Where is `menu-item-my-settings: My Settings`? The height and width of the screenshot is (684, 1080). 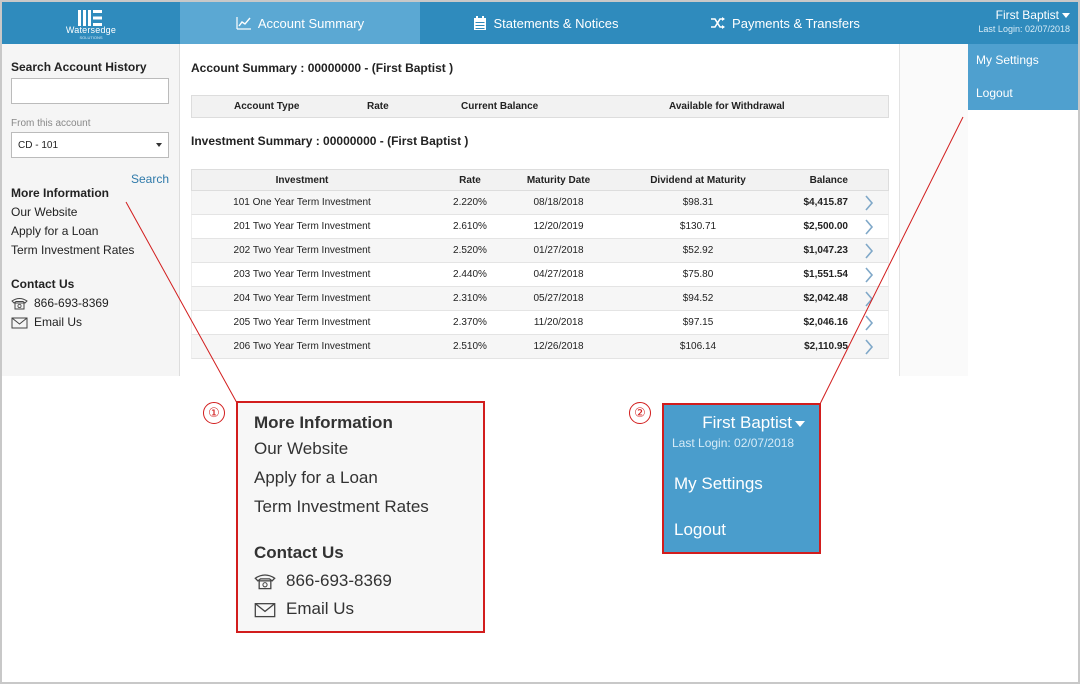
menu-item-my-settings: My Settings is located at coordinates (1023, 60).